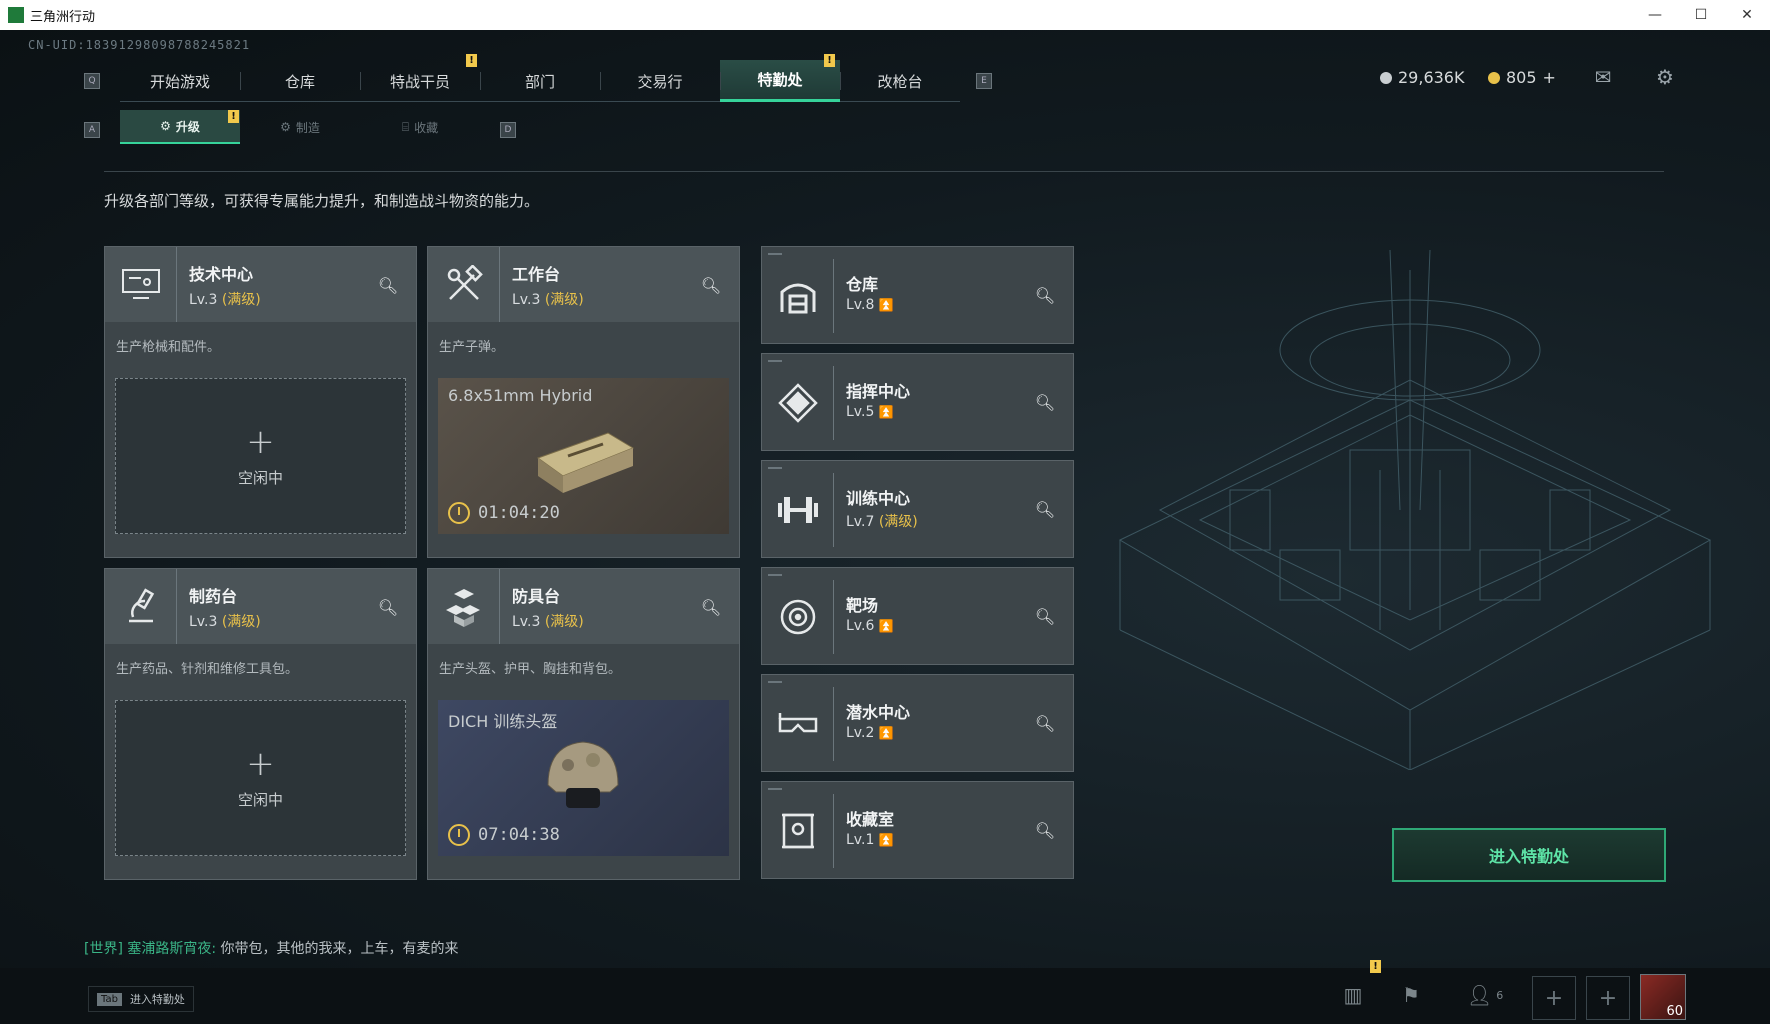 The width and height of the screenshot is (1770, 1024). I want to click on chat-message: 你带包，其他的我来，上车，有麦的来, so click(339, 949).